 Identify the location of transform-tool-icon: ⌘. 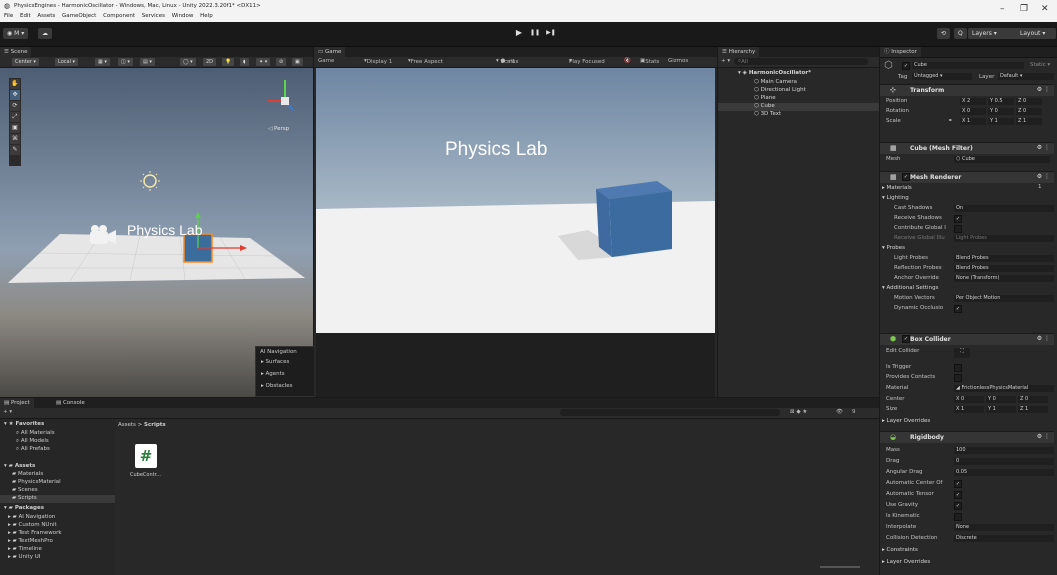
(15, 139).